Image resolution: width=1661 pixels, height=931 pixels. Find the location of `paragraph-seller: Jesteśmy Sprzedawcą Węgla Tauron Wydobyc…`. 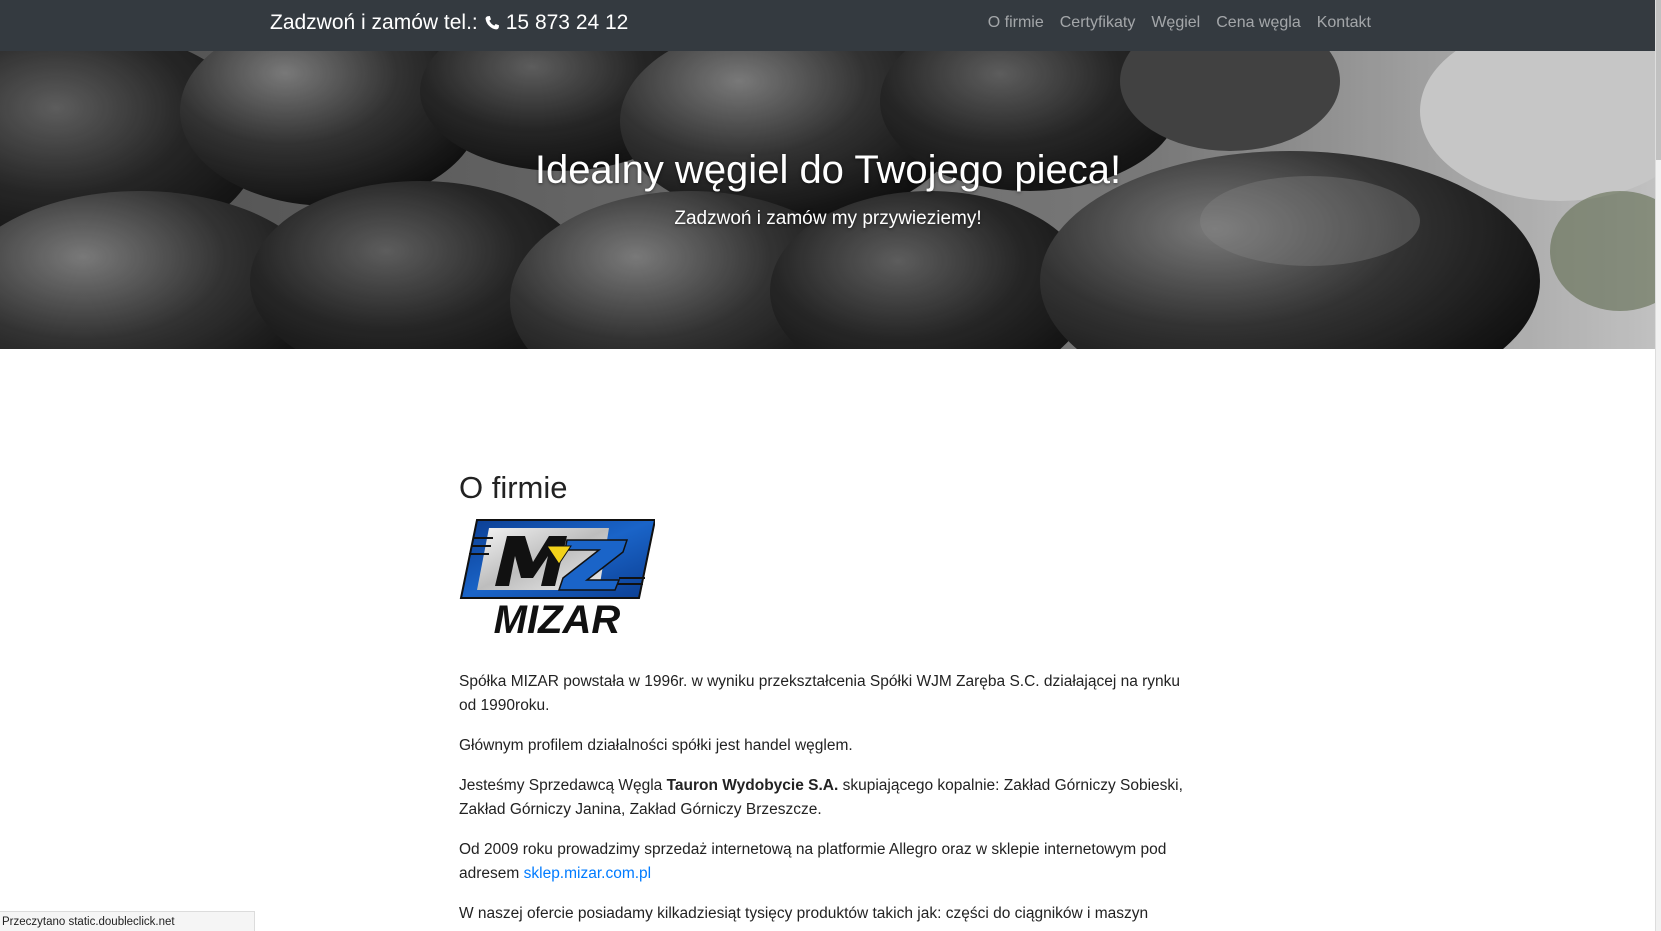

paragraph-seller: Jesteśmy Sprzedawcą Węgla Tauron Wydobyc… is located at coordinates (824, 798).